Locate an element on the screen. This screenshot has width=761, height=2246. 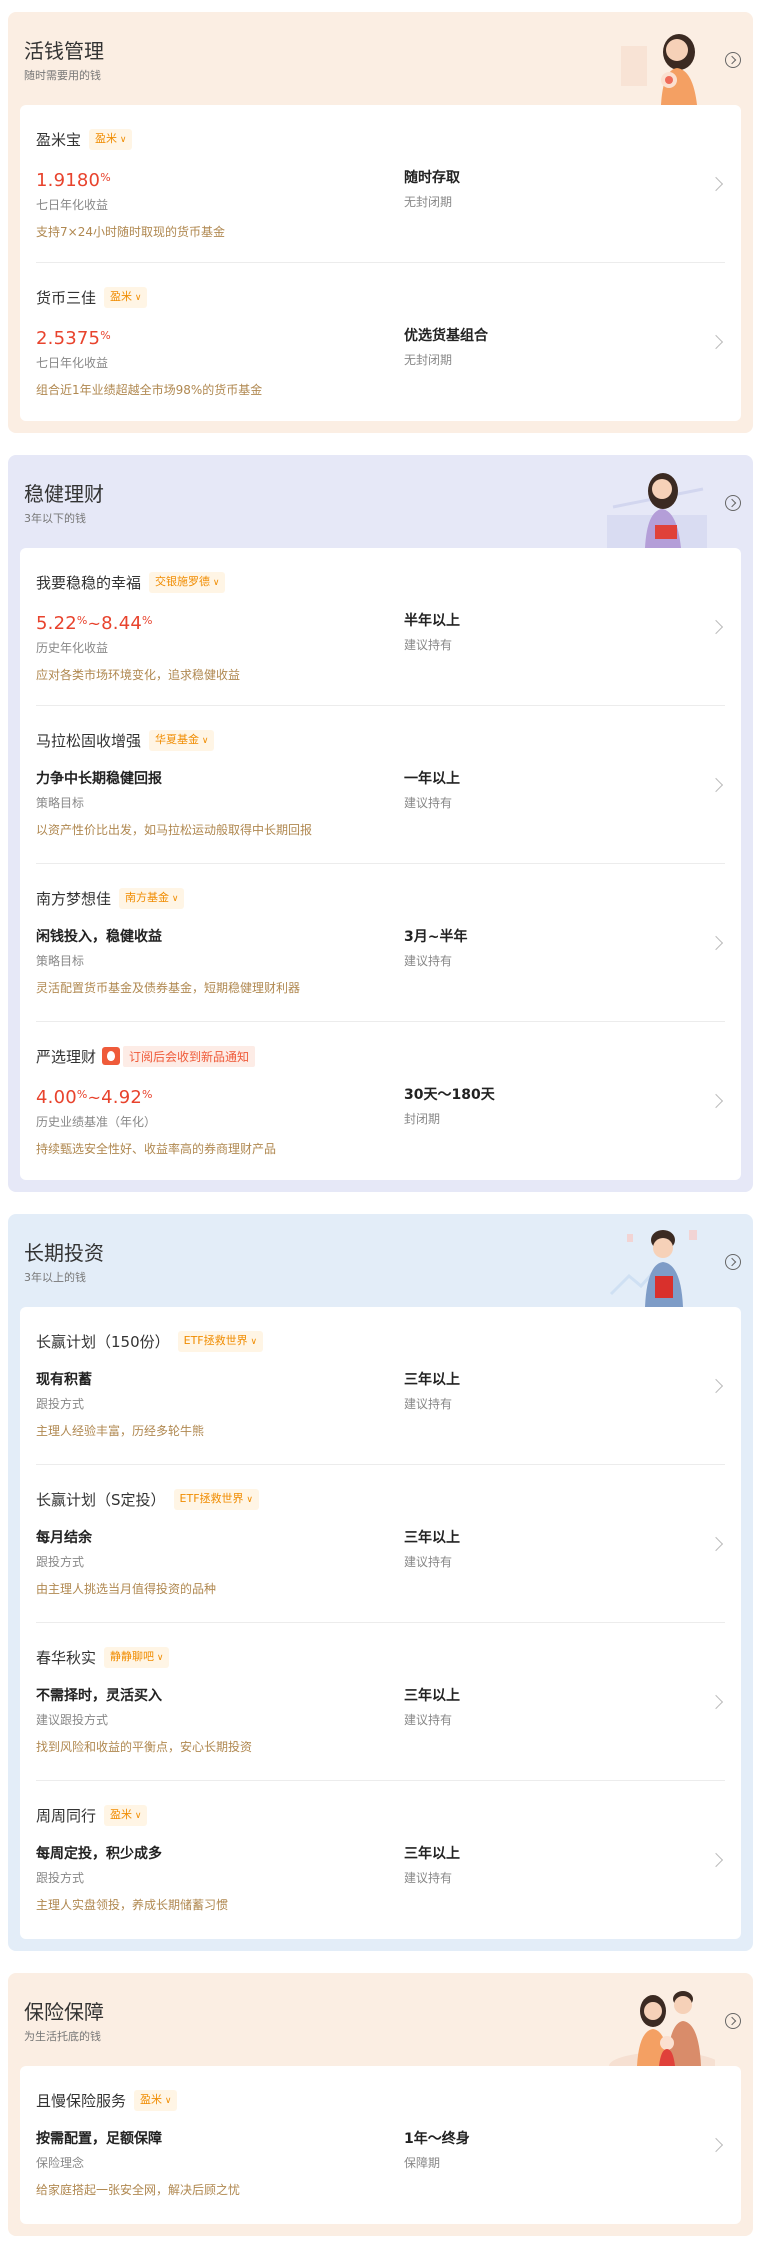
strategy-value: 每月结余 is located at coordinates (64, 1538).